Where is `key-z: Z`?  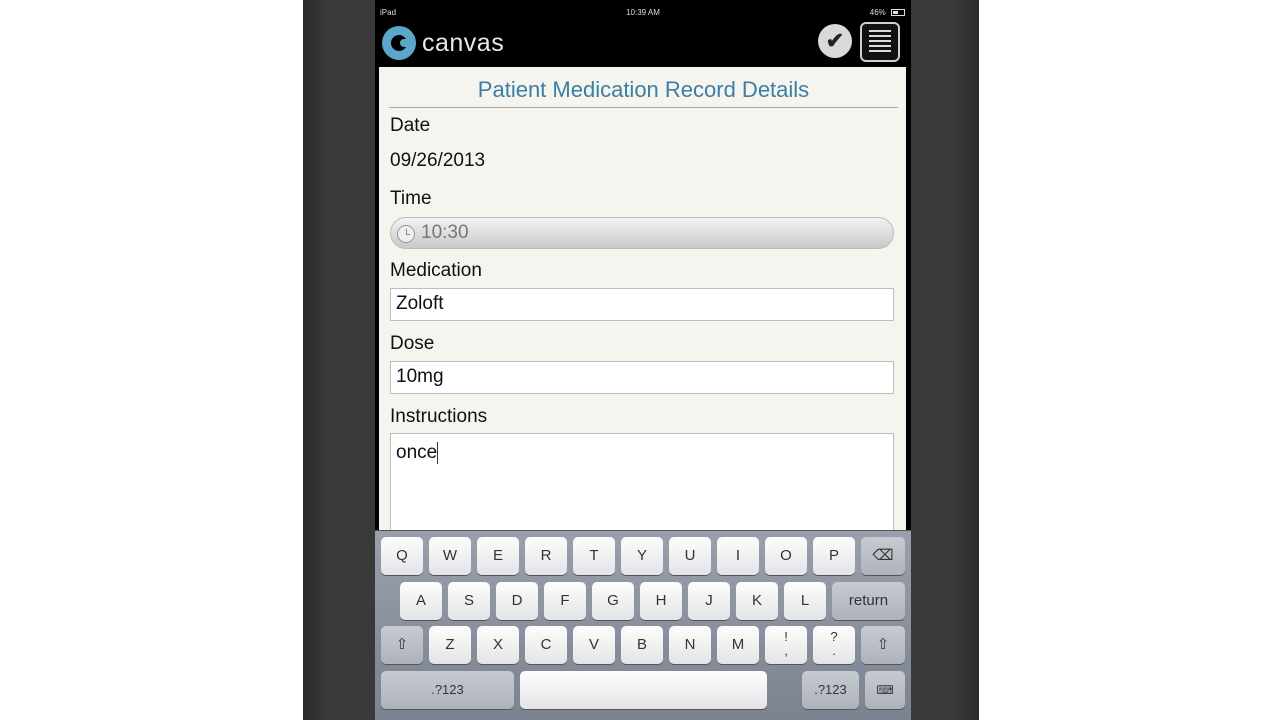 key-z: Z is located at coordinates (450, 645).